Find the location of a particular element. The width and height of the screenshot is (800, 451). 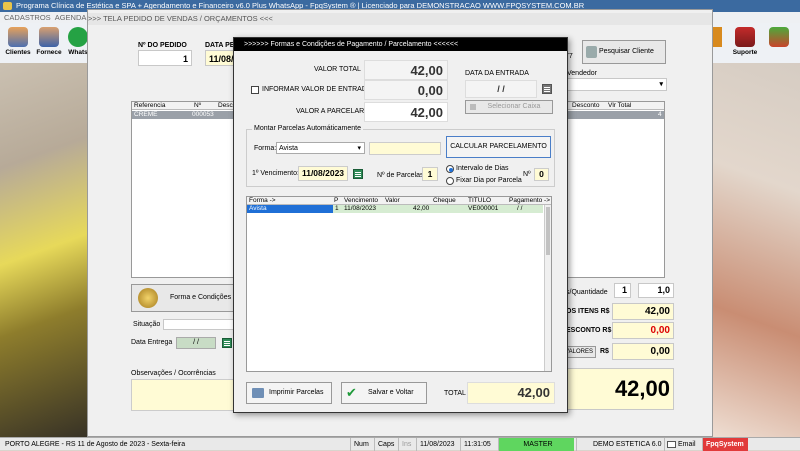

intervalo-dias-radio is located at coordinates (450, 169).